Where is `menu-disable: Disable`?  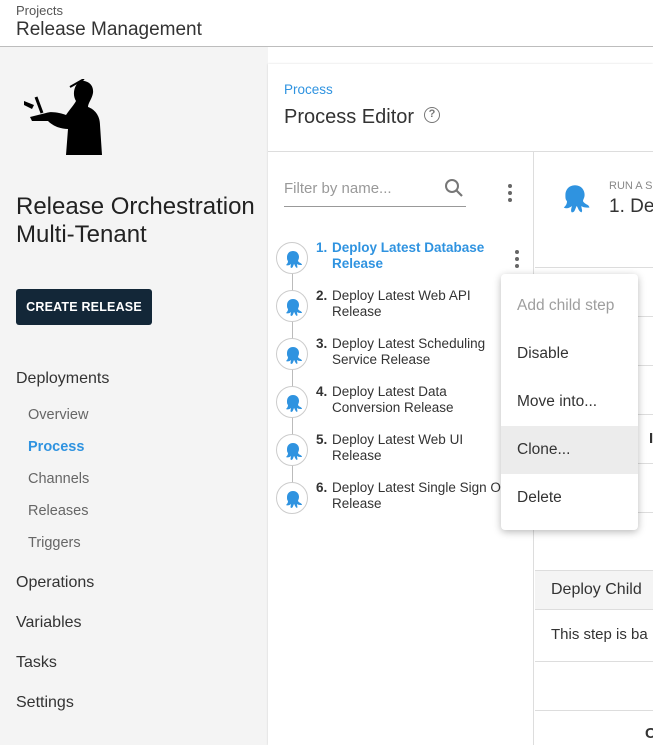
menu-disable: Disable is located at coordinates (569, 354).